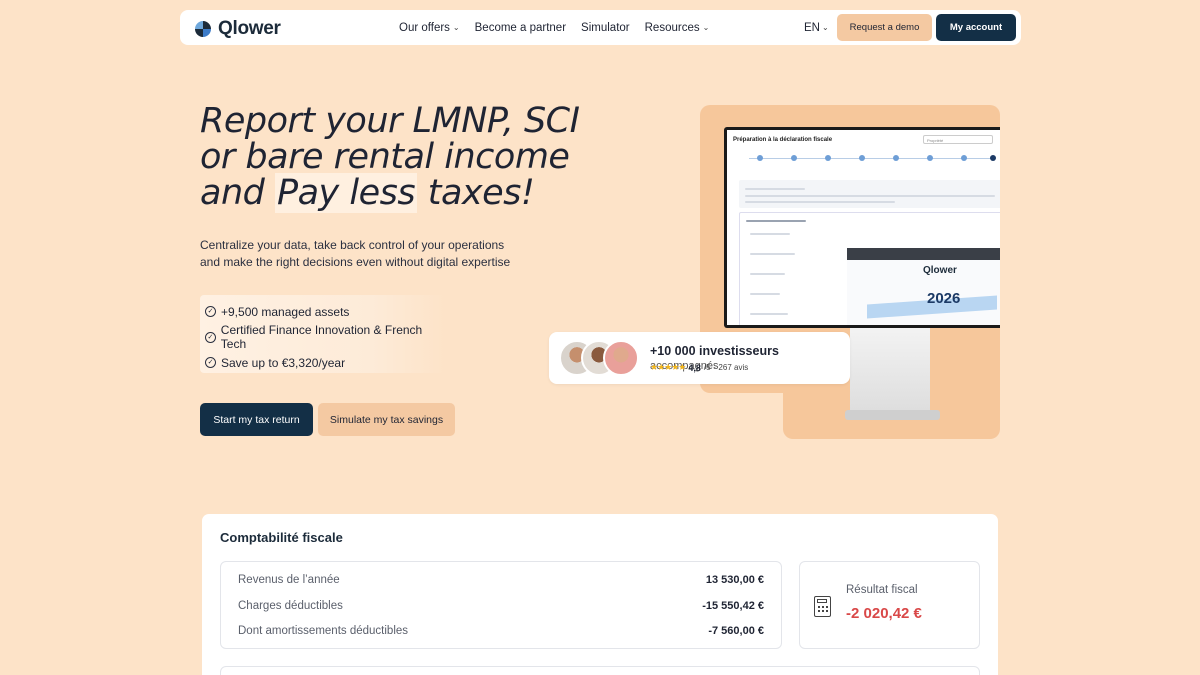 The image size is (1200, 675). I want to click on rating: ★★★★★ 4,8/5 · 267 avis, so click(699, 367).